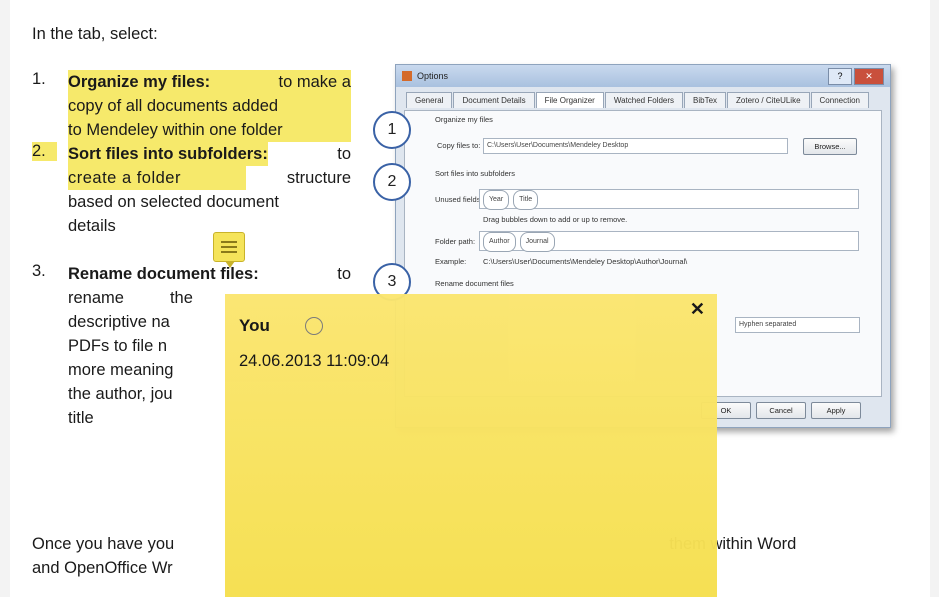 The width and height of the screenshot is (939, 597). What do you see at coordinates (644, 100) in the screenshot?
I see `tab-watched-folders: Watched Folders` at bounding box center [644, 100].